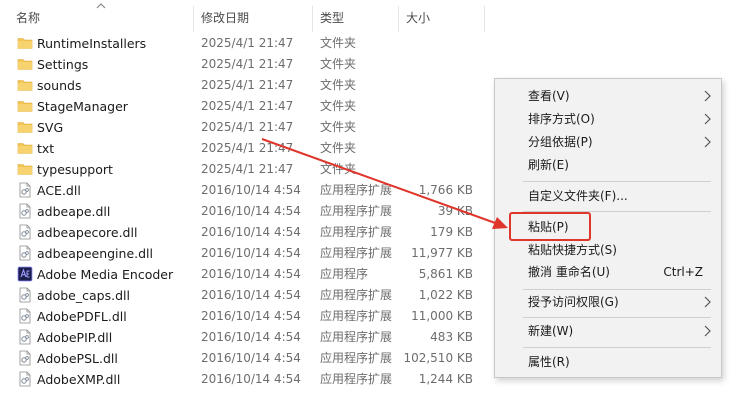 The width and height of the screenshot is (745, 402). I want to click on menu-item-group-by: 分组依据(P), so click(608, 142).